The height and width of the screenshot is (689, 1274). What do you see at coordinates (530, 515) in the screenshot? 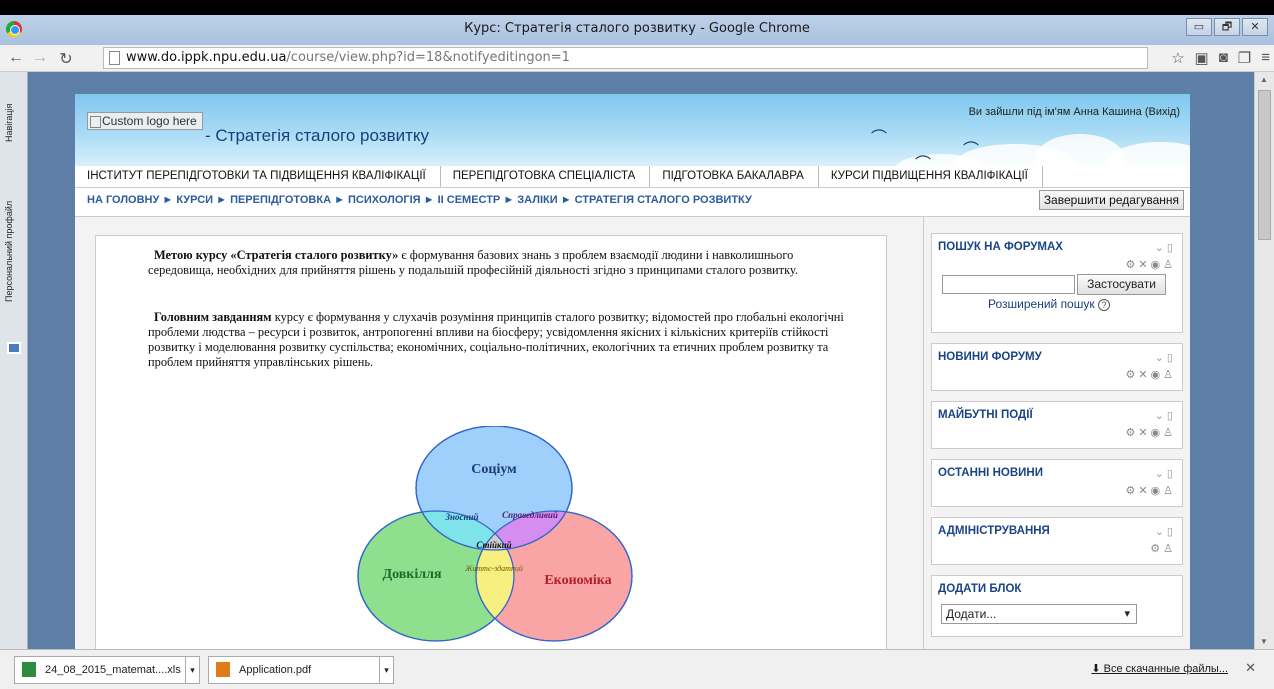
I see `venn-label-equitable: Справедливий` at bounding box center [530, 515].